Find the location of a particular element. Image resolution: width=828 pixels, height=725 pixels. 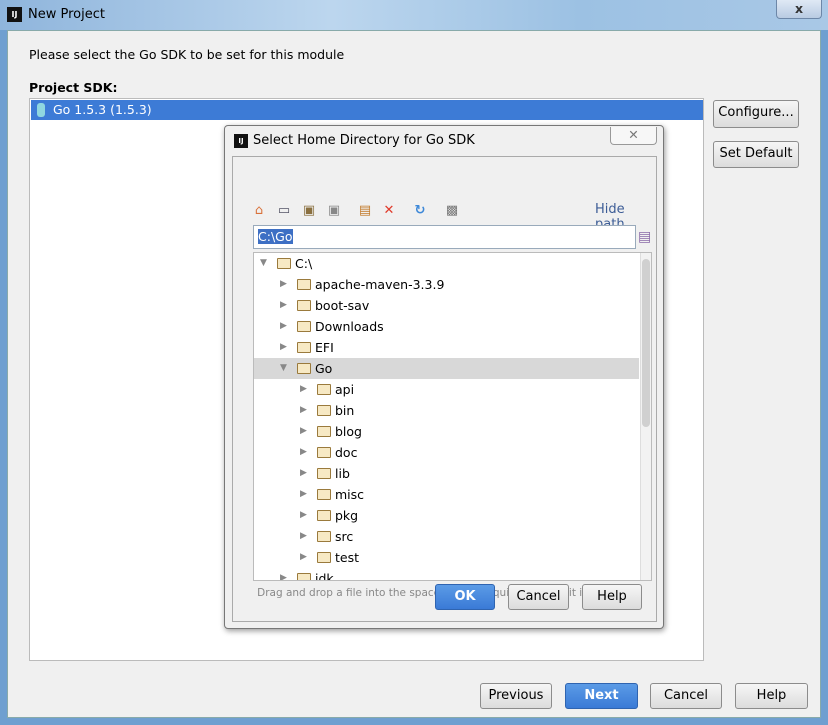

desktop-icon: ▭ is located at coordinates (284, 211).